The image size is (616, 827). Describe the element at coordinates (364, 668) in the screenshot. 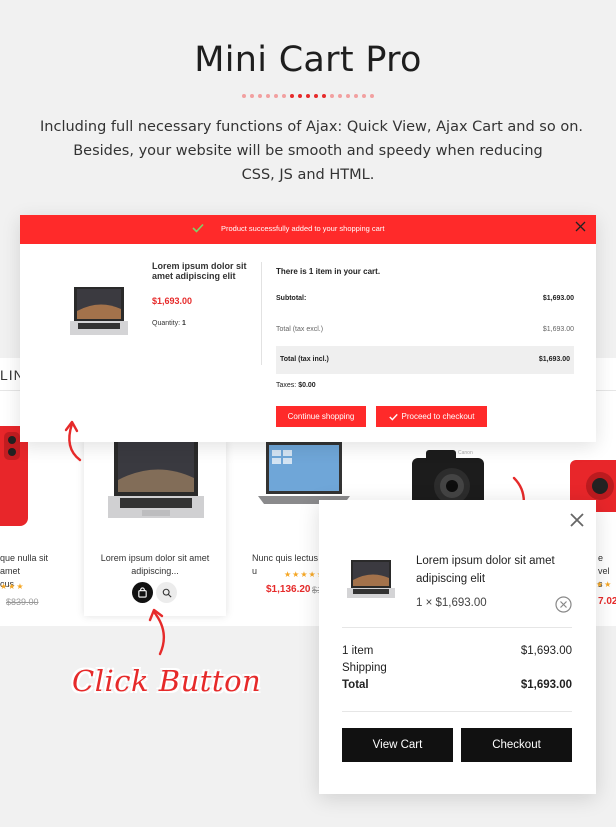

I see `shipping-label: Shipping` at that location.